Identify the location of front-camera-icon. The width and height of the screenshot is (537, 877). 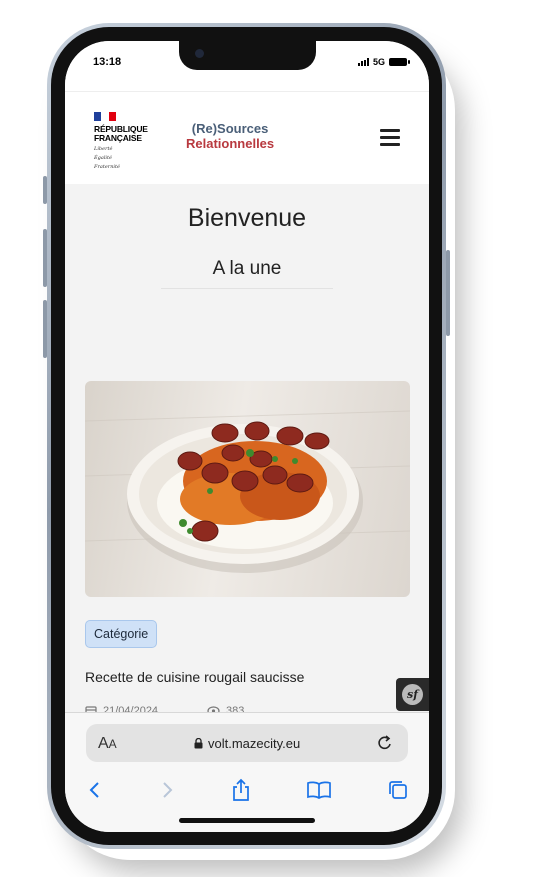
(199, 53).